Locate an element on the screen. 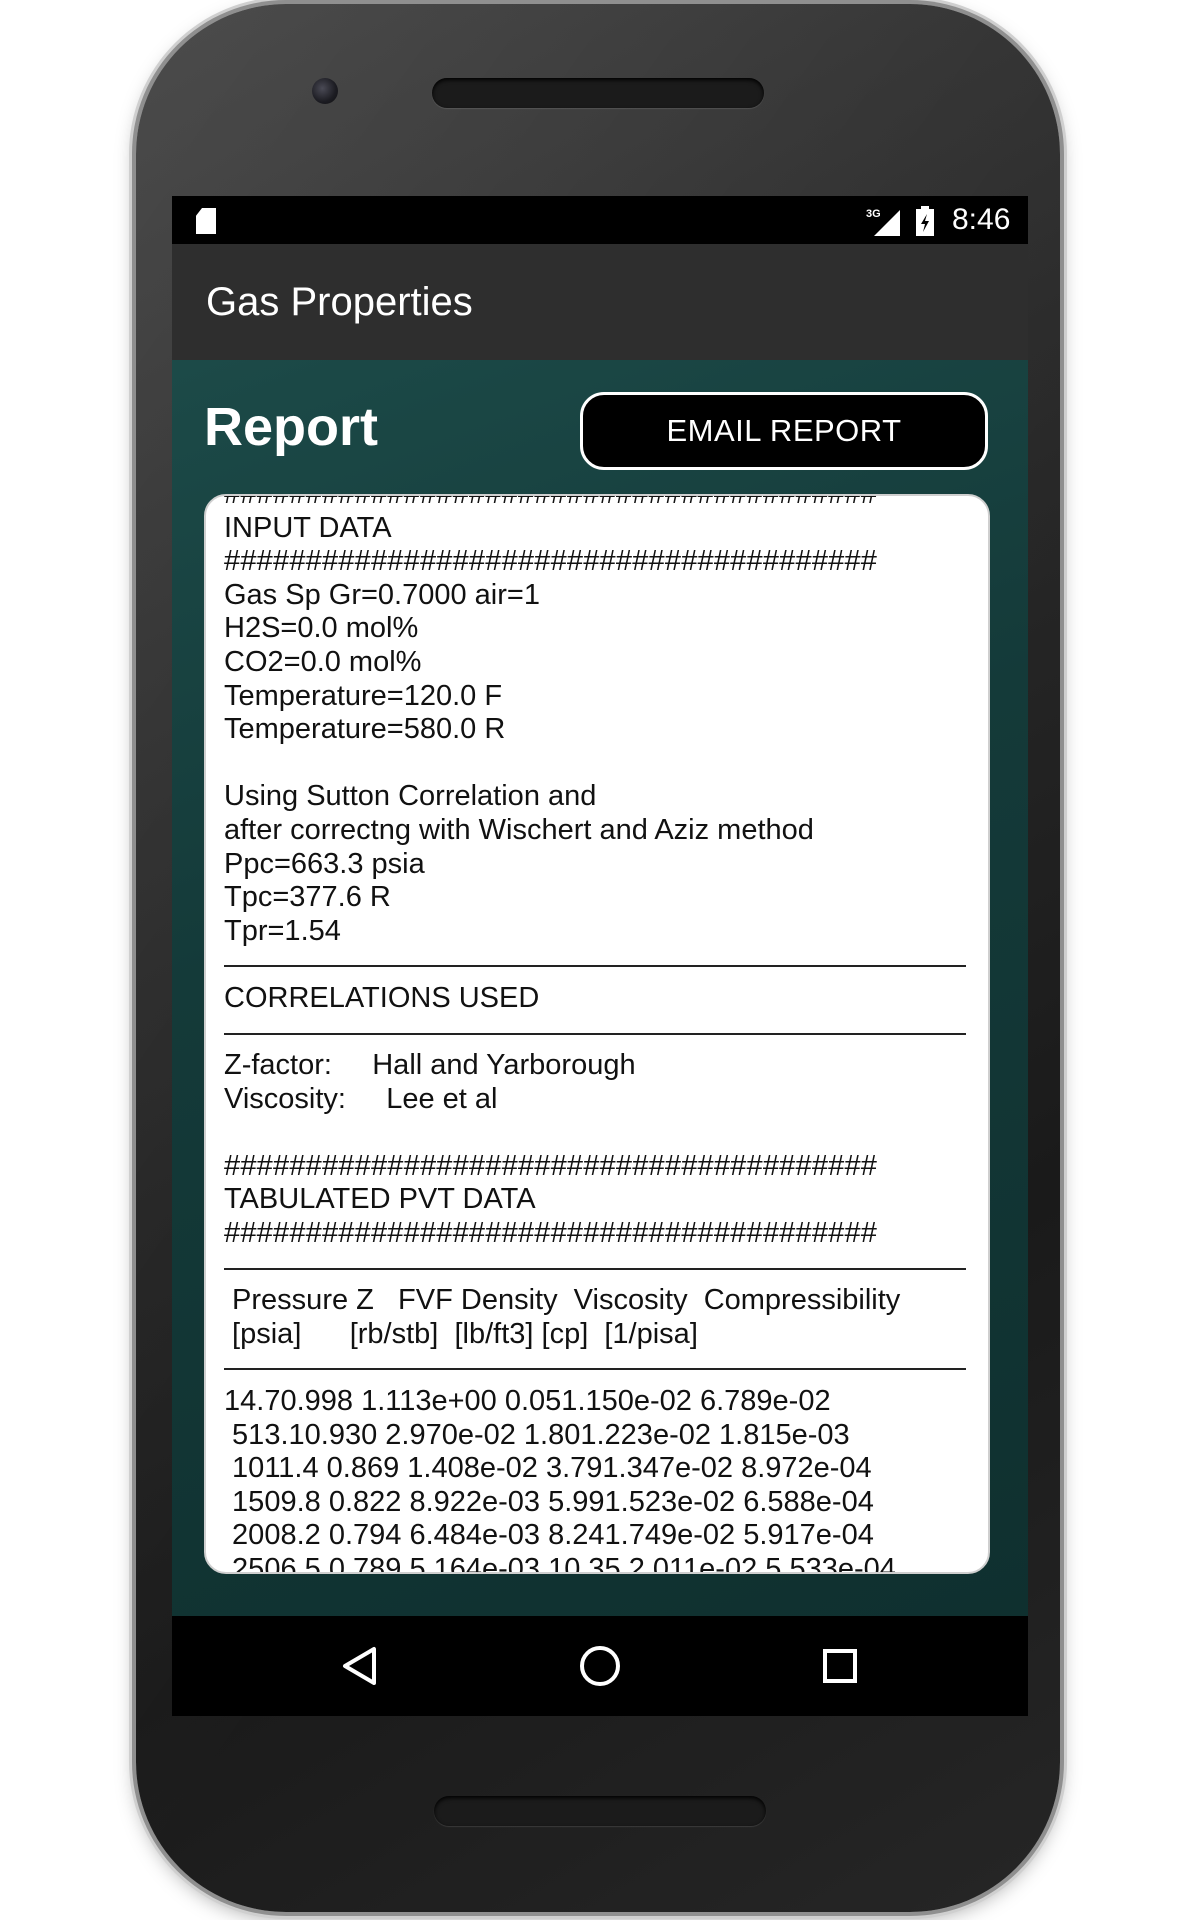  email-report-button: EMAIL REPORT is located at coordinates (784, 431).